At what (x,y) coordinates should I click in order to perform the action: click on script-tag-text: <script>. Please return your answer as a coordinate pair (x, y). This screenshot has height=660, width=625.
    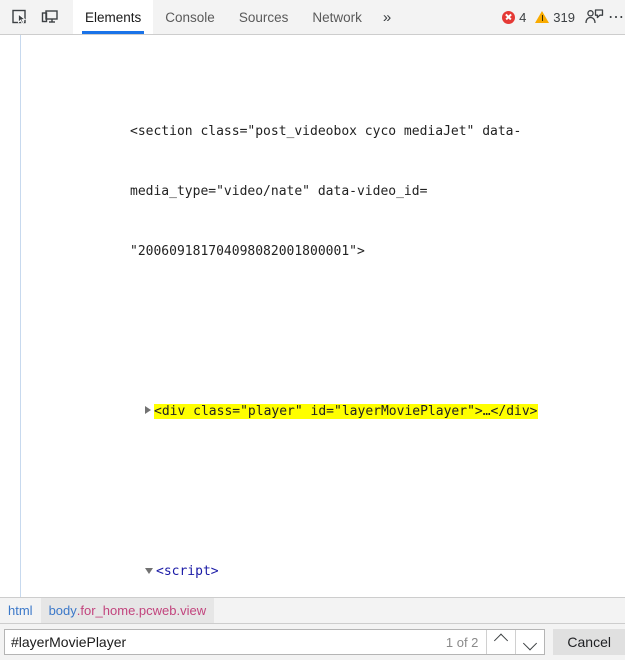
    Looking at the image, I should click on (187, 571).